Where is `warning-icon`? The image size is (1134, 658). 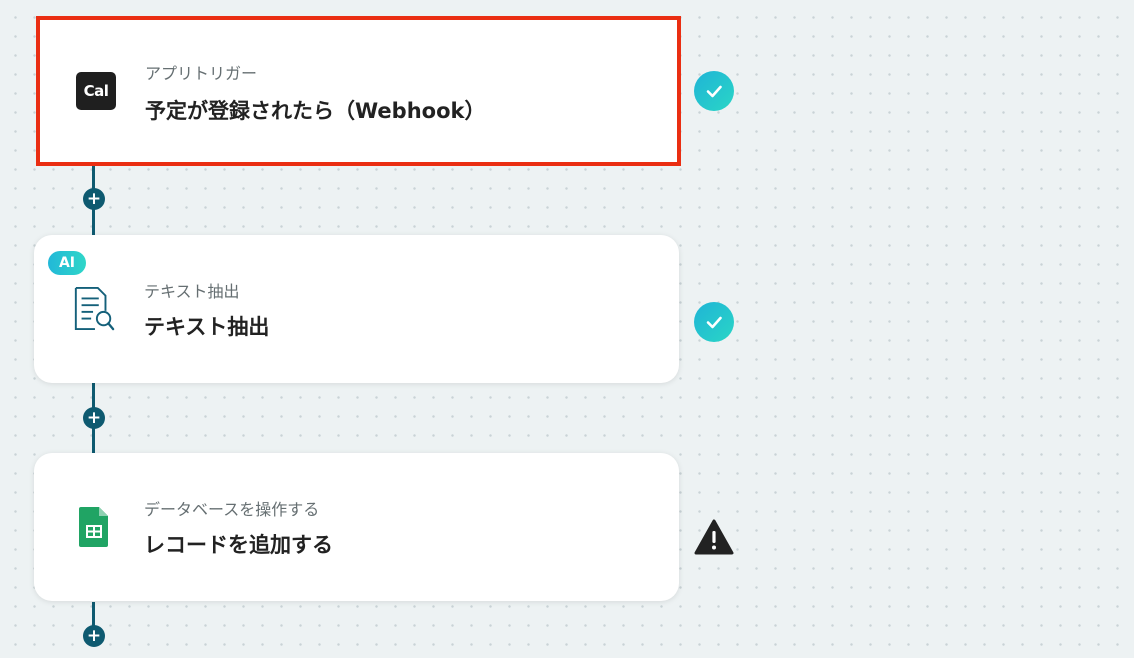
warning-icon is located at coordinates (714, 537).